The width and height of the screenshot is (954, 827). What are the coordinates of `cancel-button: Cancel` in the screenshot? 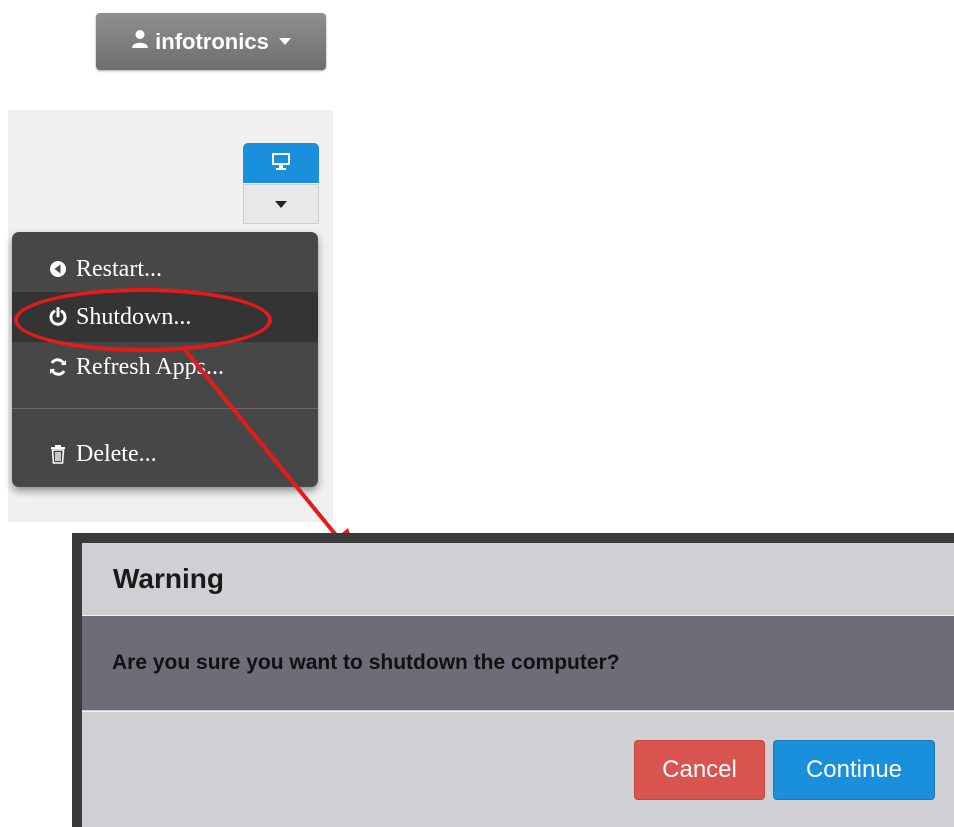 It's located at (699, 770).